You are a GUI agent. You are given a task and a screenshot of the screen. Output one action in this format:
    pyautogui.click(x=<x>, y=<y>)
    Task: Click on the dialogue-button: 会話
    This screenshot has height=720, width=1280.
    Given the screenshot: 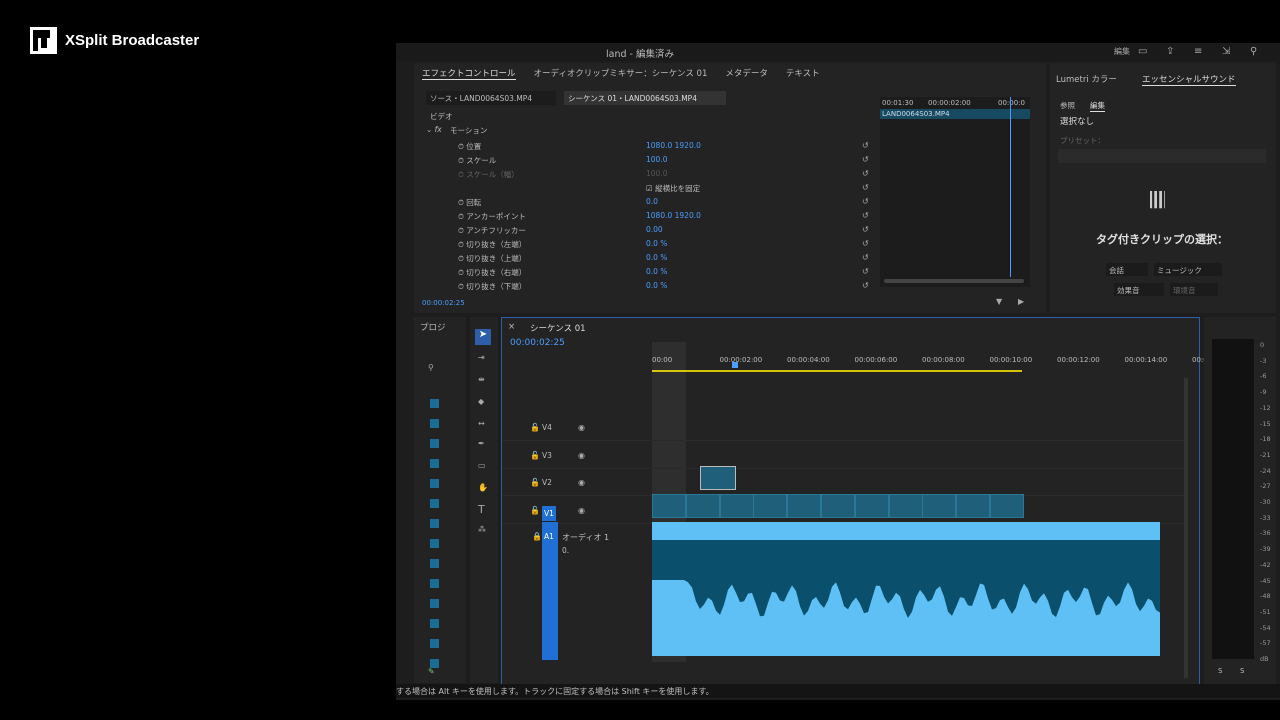 What is the action you would take?
    pyautogui.click(x=1127, y=269)
    